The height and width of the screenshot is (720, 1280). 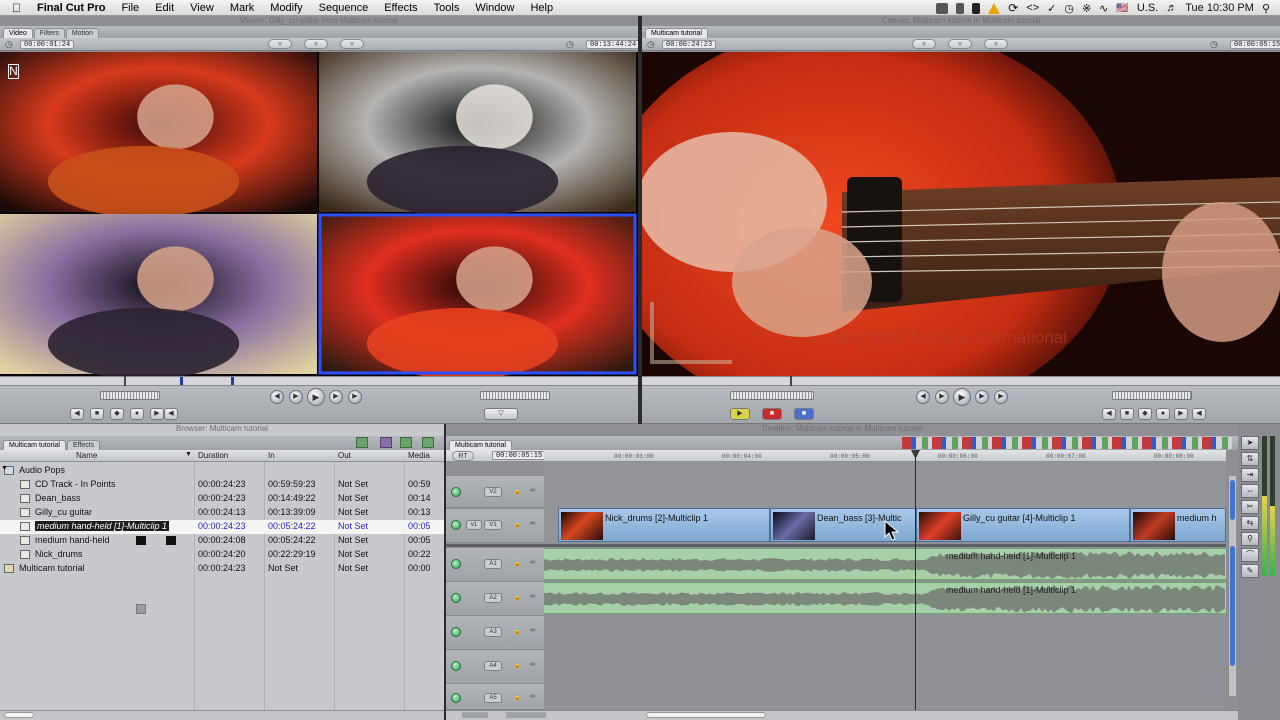 I want to click on tab-browser-project: Multicam tutorial, so click(x=34, y=445).